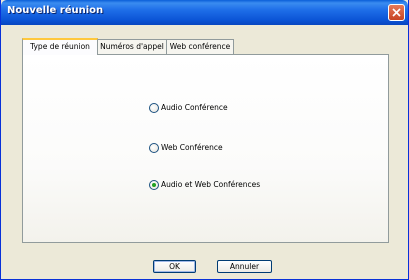 Image resolution: width=409 pixels, height=280 pixels. What do you see at coordinates (244, 266) in the screenshot?
I see `cancel-button: Annuler` at bounding box center [244, 266].